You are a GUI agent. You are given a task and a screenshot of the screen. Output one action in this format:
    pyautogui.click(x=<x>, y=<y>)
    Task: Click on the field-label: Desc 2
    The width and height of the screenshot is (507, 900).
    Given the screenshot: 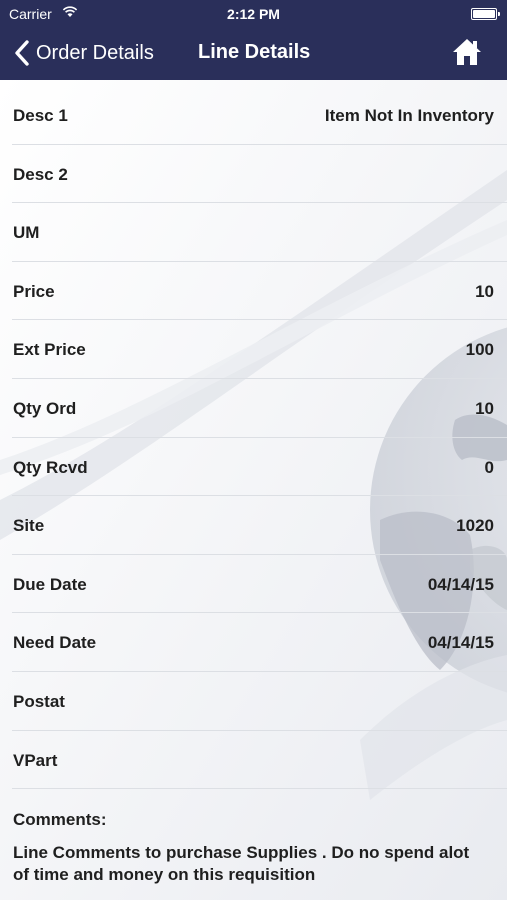 What is the action you would take?
    pyautogui.click(x=40, y=174)
    